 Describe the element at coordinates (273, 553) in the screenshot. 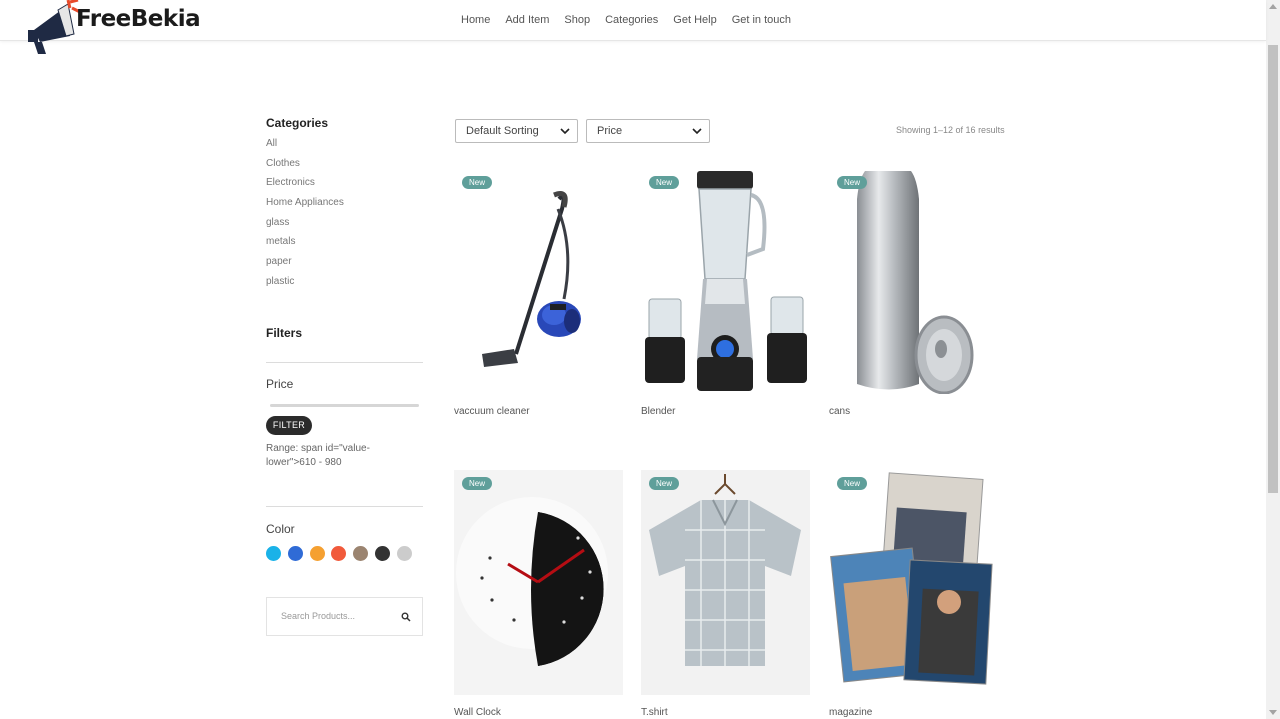

I see `color-swatch-cyan` at that location.